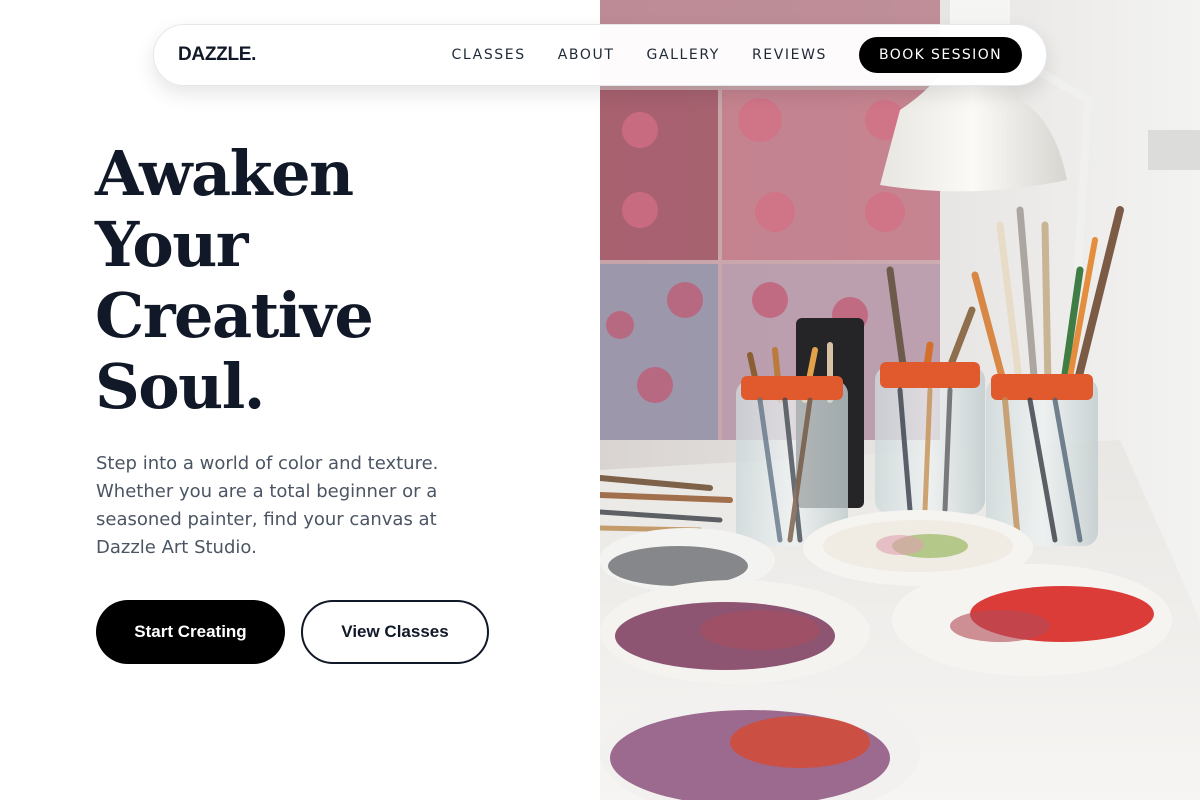 The image size is (1200, 800). I want to click on headline-line: Soul., so click(180, 386).